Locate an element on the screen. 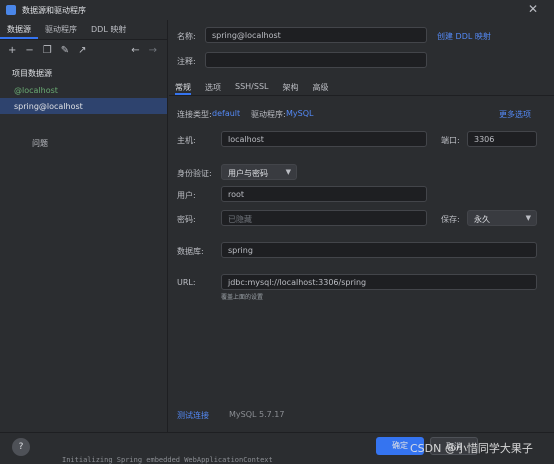 The image size is (554, 464). comment-input is located at coordinates (316, 60).